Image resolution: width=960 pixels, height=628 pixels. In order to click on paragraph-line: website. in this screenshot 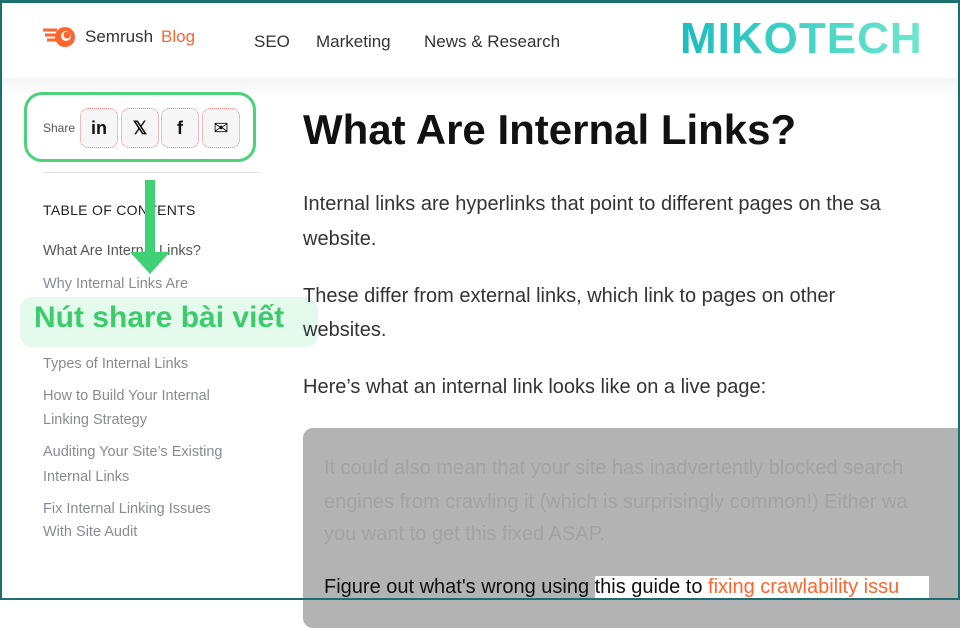, I will do `click(340, 239)`.